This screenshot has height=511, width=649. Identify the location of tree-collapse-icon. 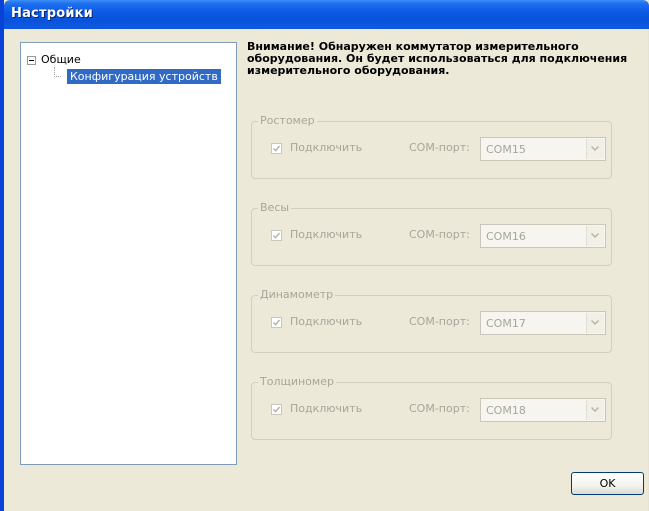
(31, 60).